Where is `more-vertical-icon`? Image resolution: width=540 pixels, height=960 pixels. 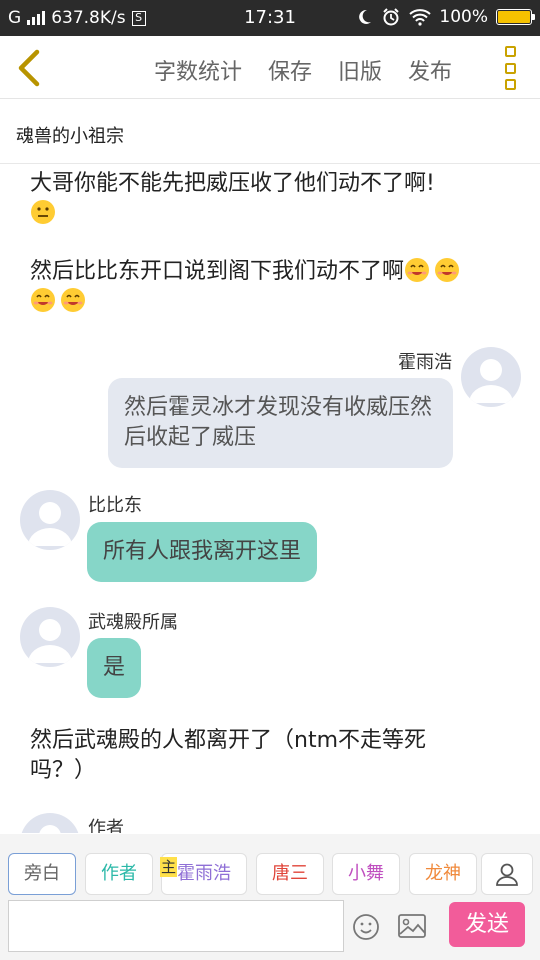 more-vertical-icon is located at coordinates (510, 68).